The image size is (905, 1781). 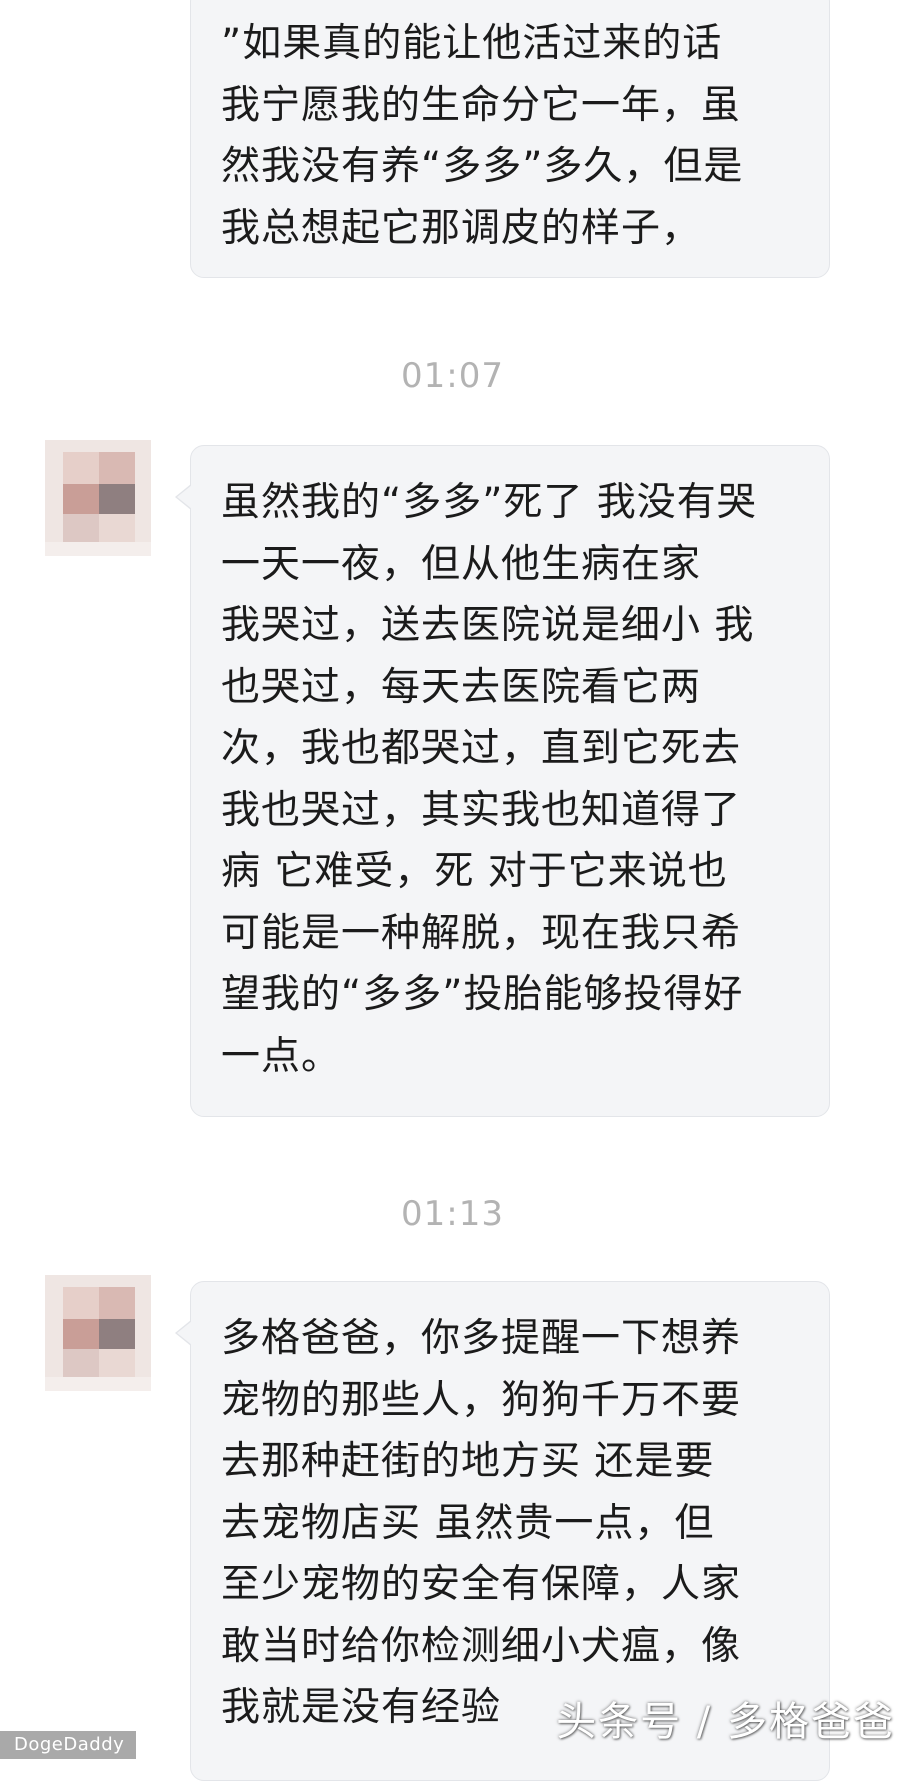 I want to click on watermark-toutiao: 头条号 / 多格爸爸, so click(x=725, y=1722).